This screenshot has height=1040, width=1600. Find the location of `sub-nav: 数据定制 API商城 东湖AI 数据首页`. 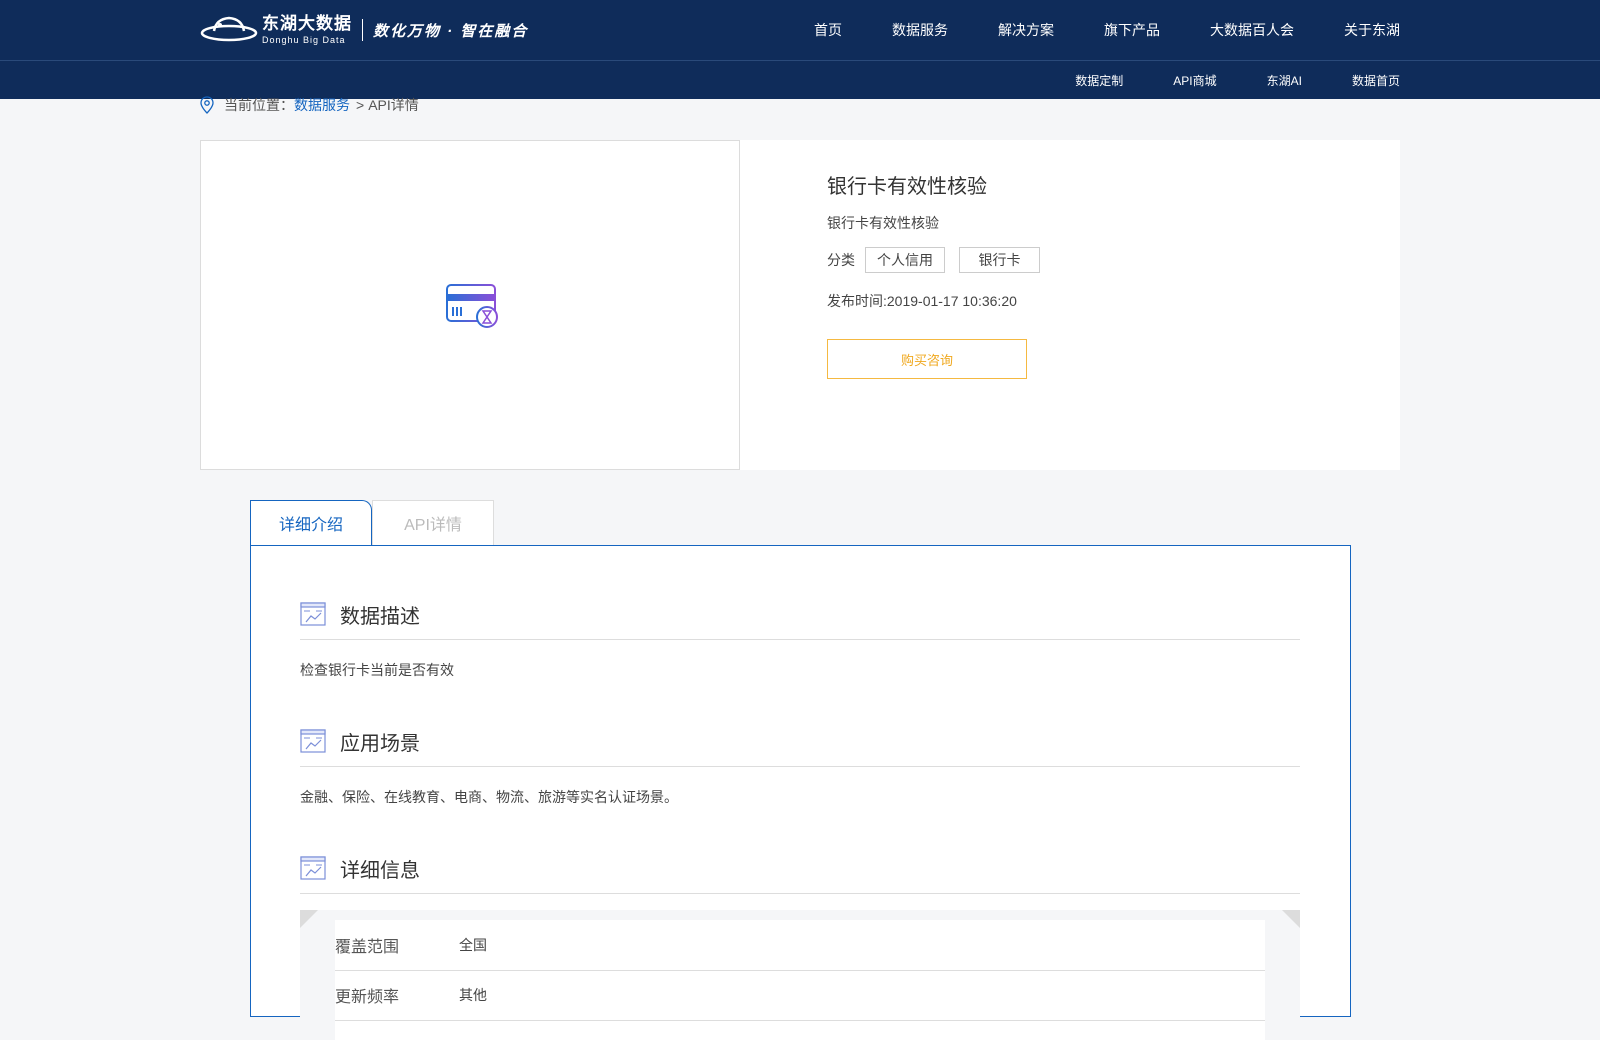

sub-nav: 数据定制 API商城 东湖AI 数据首页 is located at coordinates (1237, 80).